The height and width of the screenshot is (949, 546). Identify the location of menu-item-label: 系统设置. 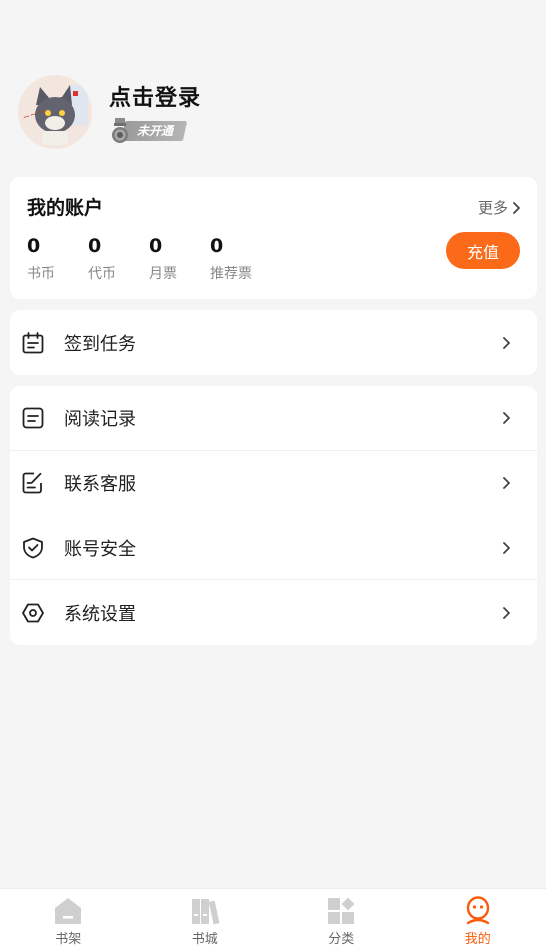
(100, 614).